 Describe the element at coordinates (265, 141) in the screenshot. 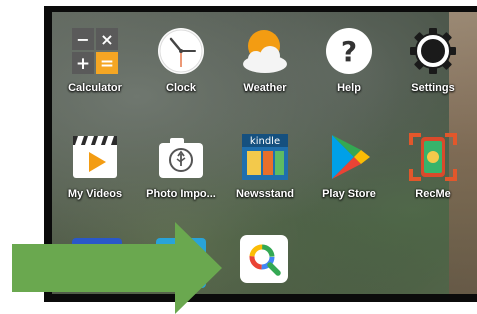

I see `kindle-wordmark: kindle` at that location.